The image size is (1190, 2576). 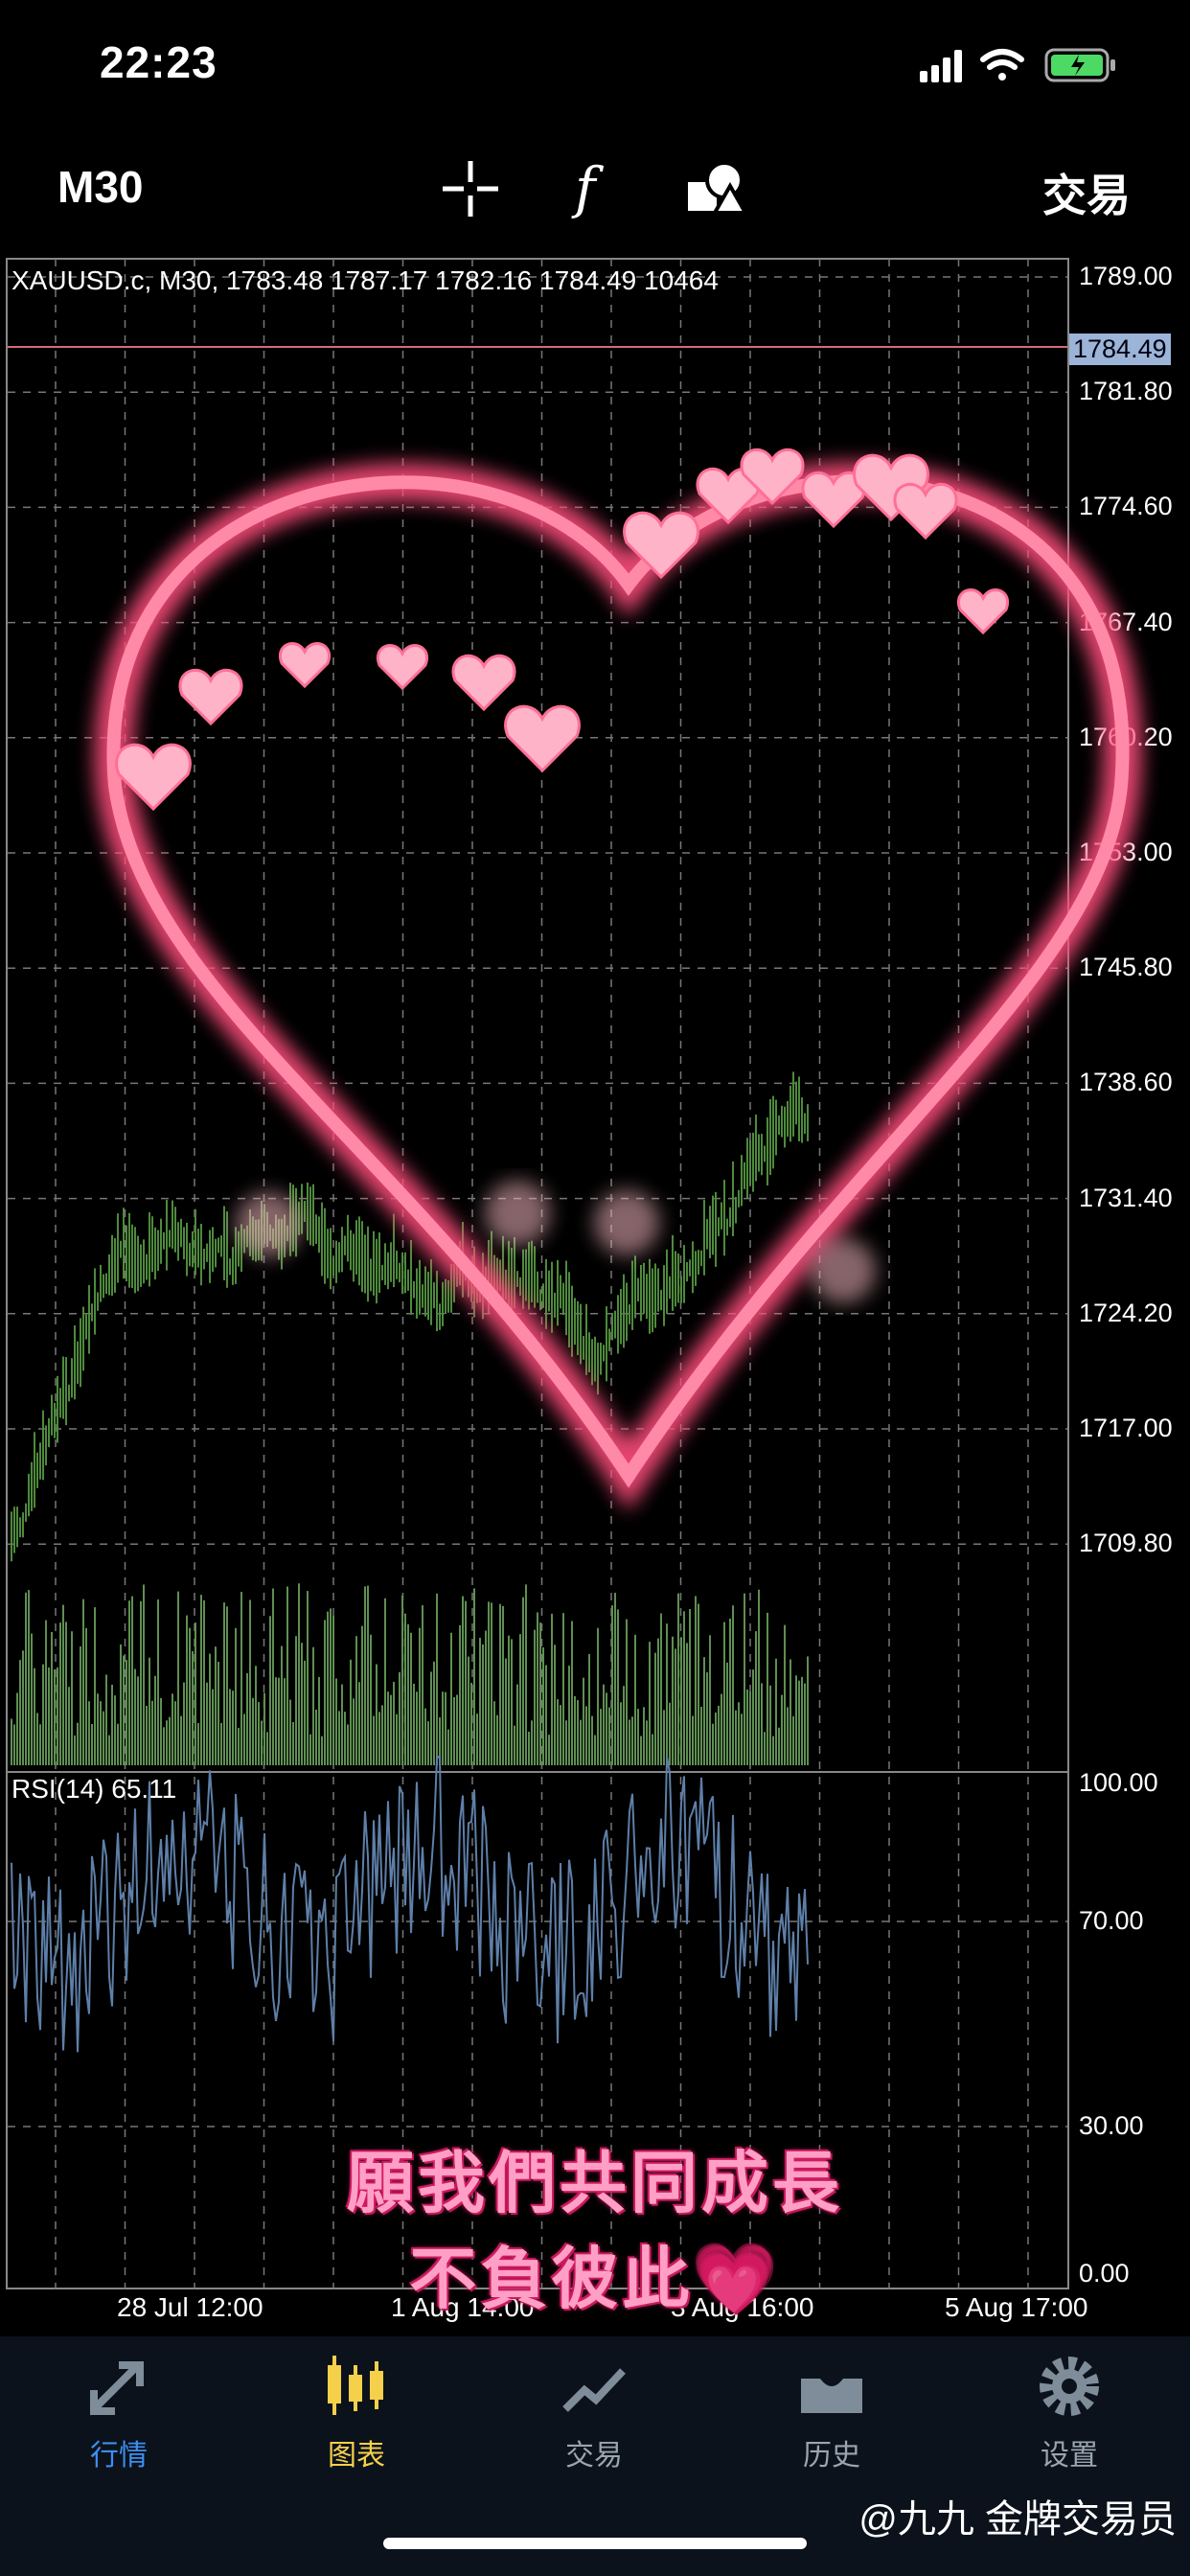 What do you see at coordinates (1070, 2456) in the screenshot?
I see `nav-settings-label: 设置` at bounding box center [1070, 2456].